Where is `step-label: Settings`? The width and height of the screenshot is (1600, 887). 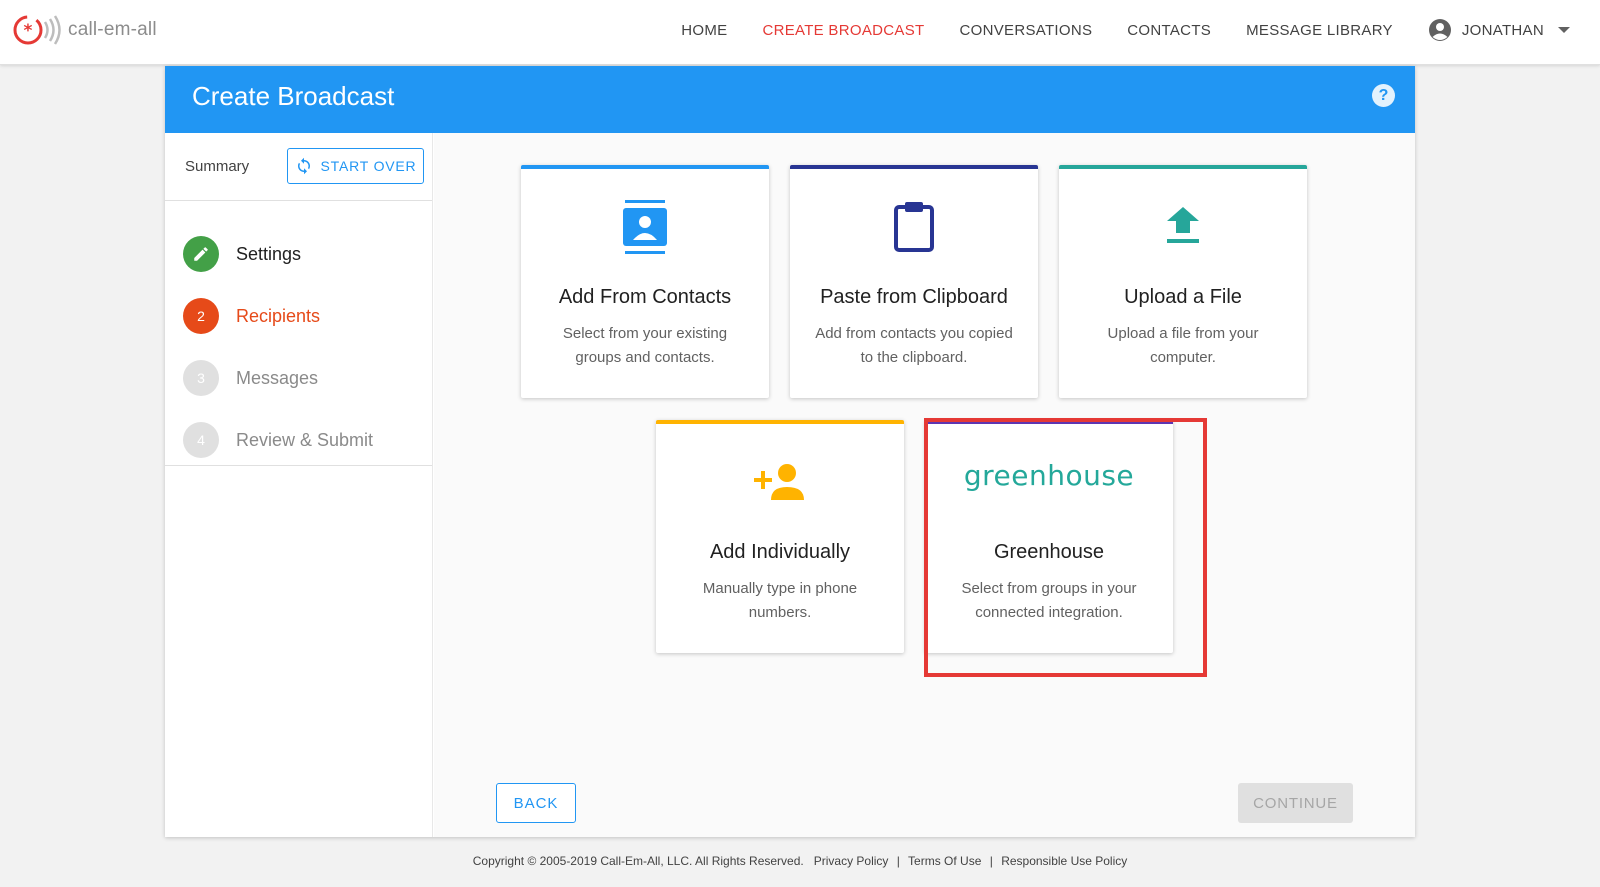
step-label: Settings is located at coordinates (269, 253).